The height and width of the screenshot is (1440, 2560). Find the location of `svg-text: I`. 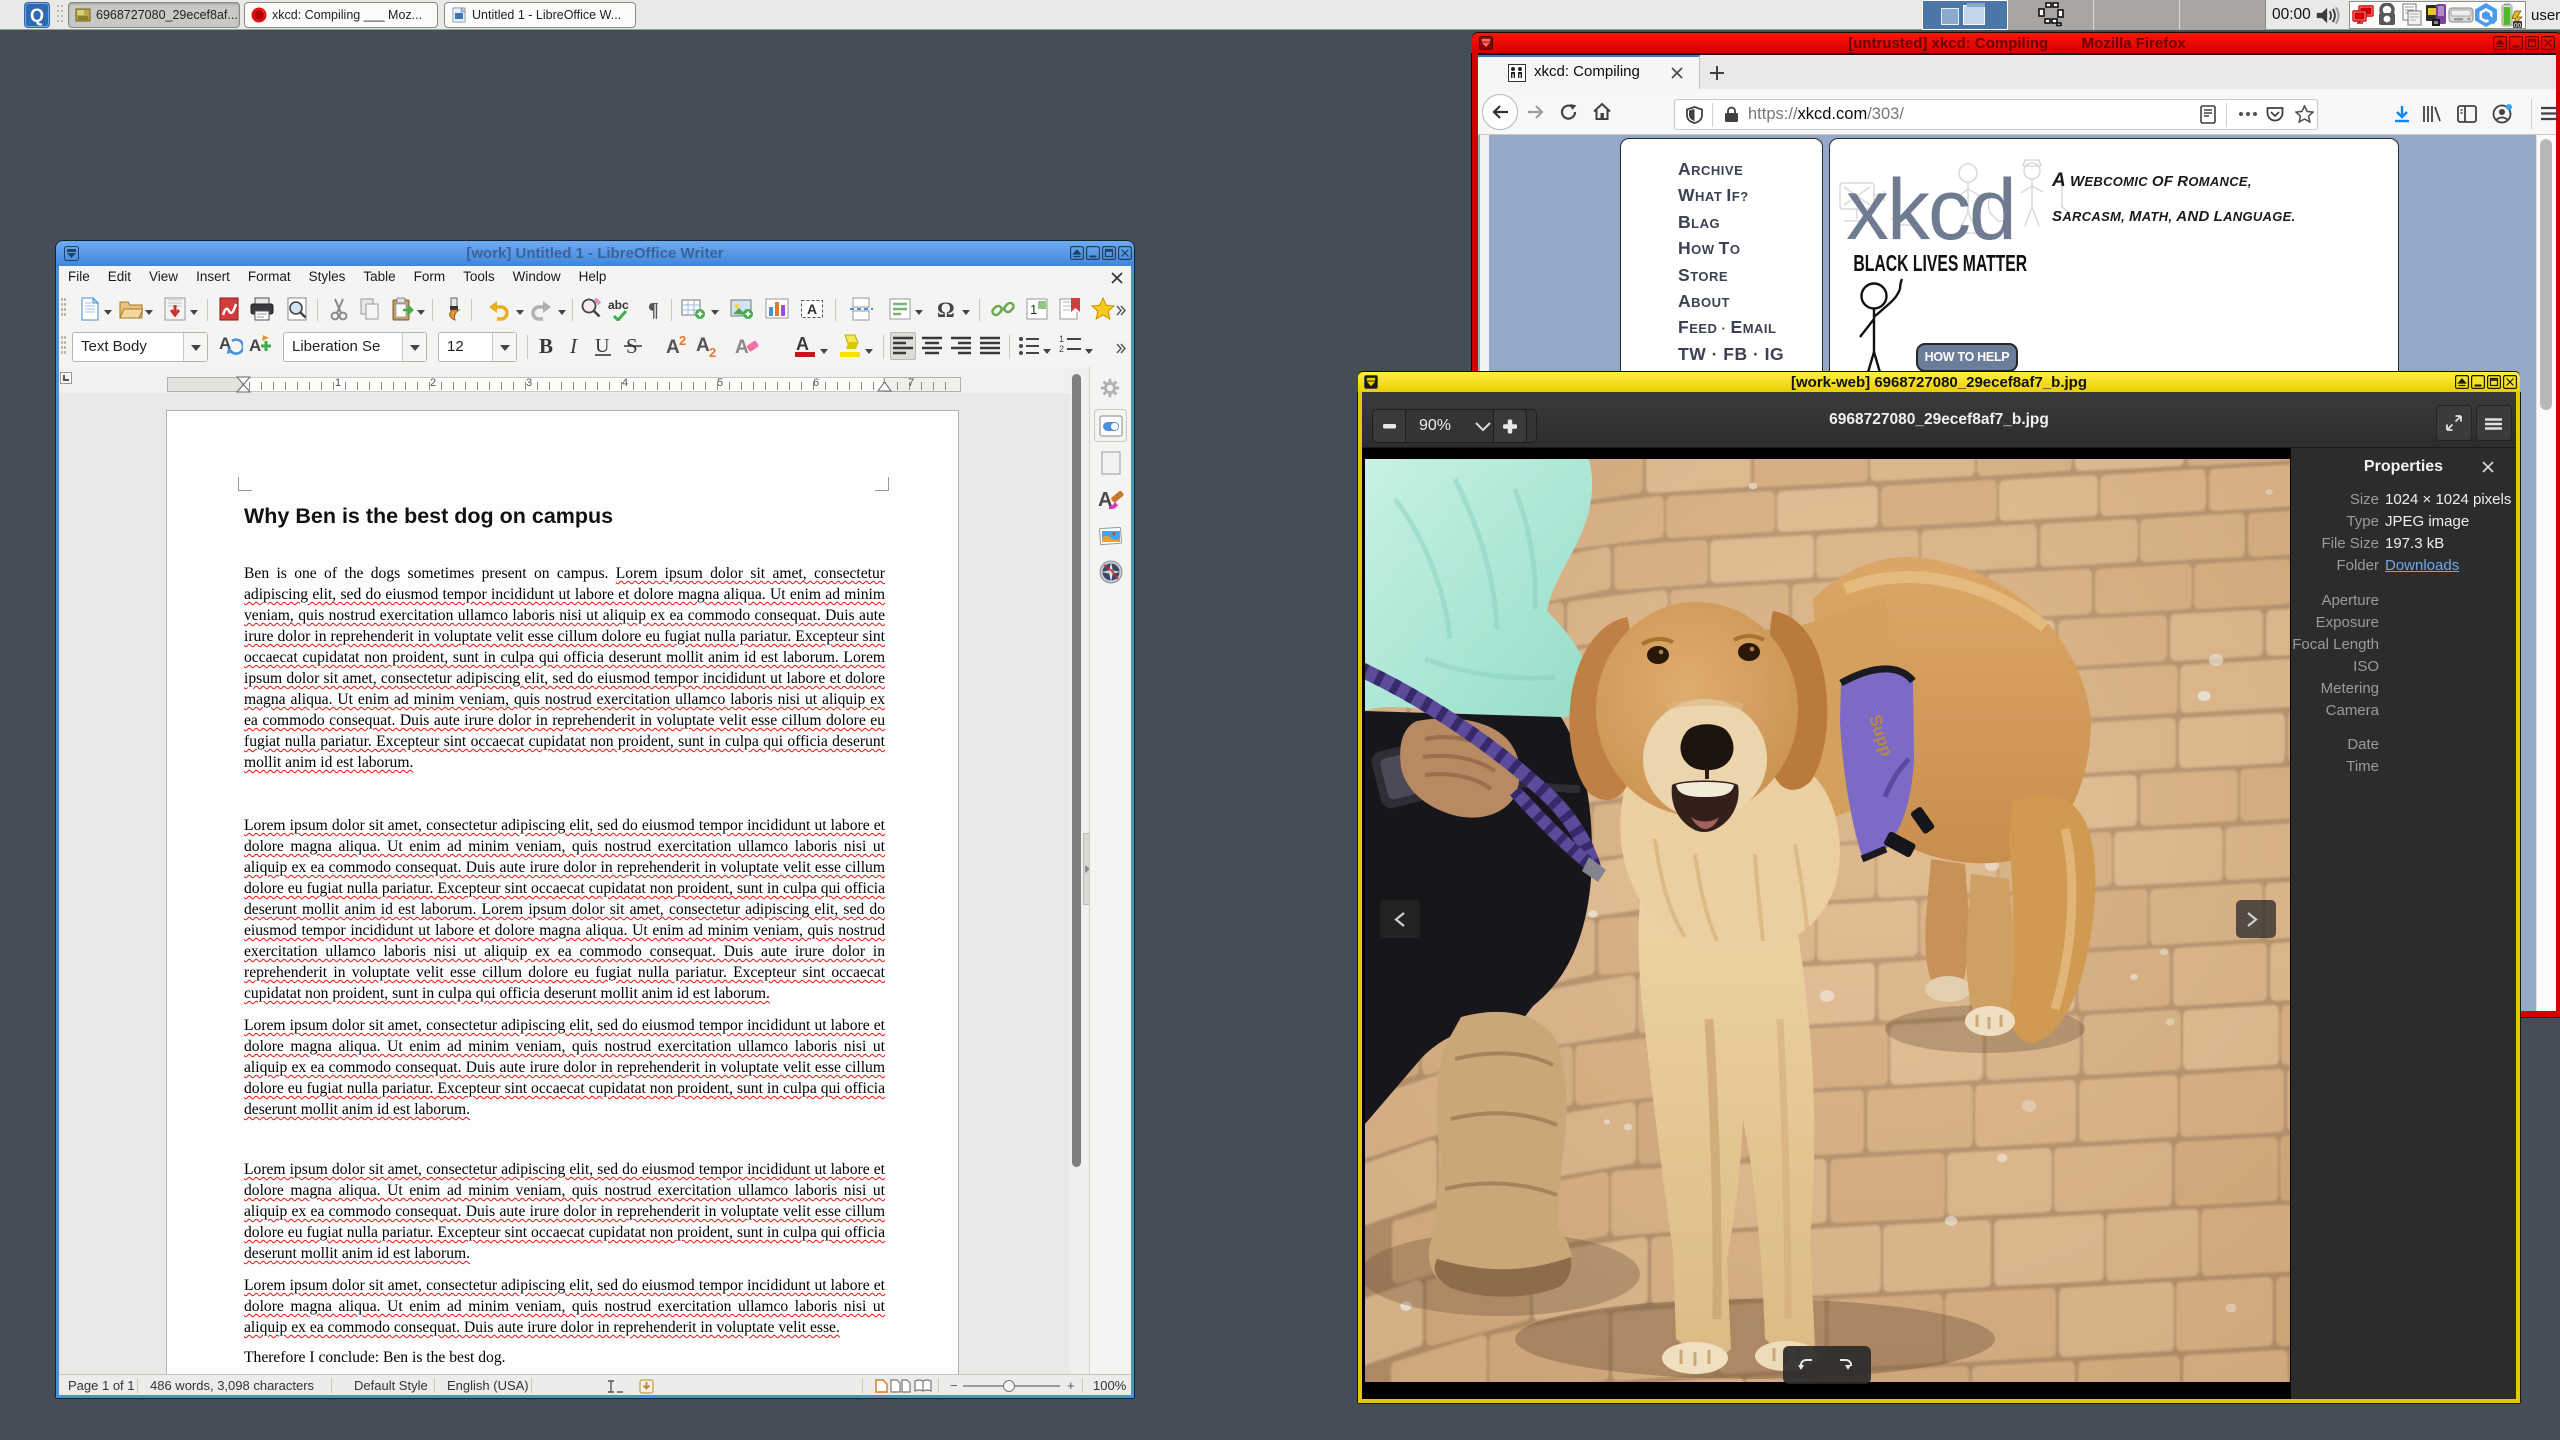

svg-text: I is located at coordinates (573, 346).